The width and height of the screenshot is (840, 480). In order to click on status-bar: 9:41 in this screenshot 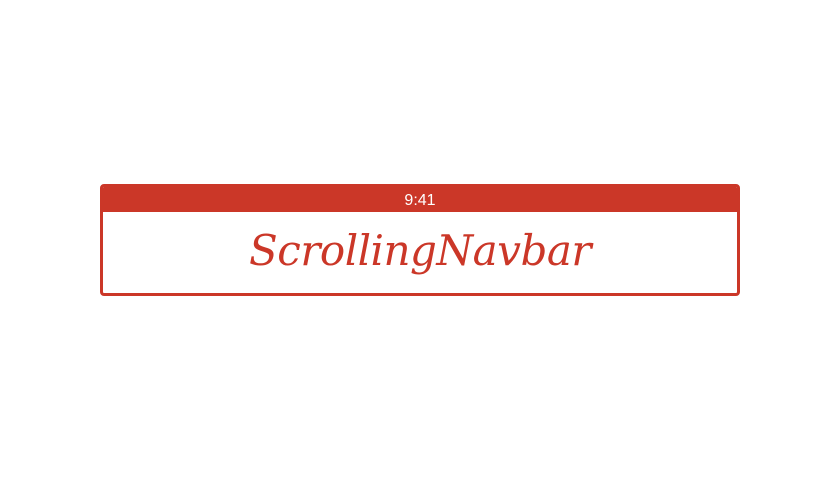, I will do `click(420, 199)`.